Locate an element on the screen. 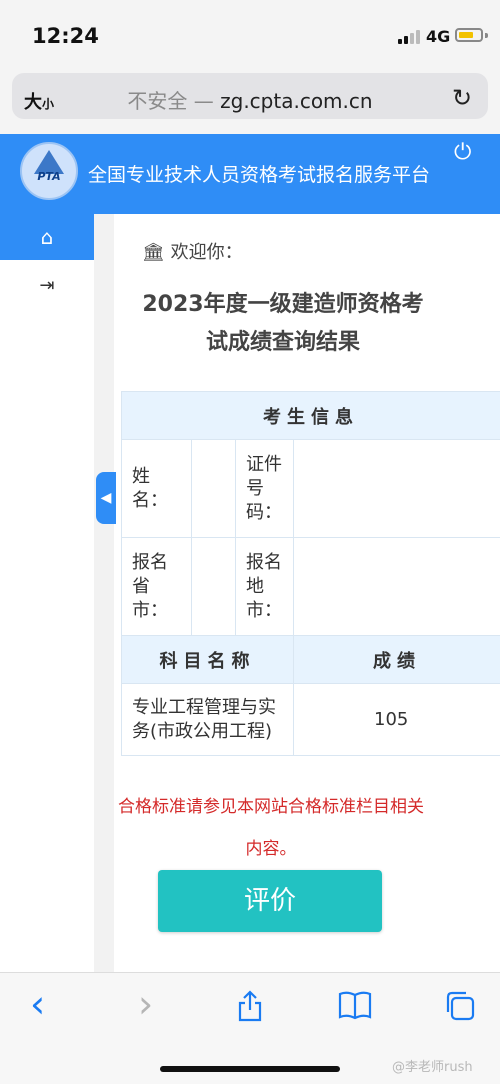 The height and width of the screenshot is (1084, 500). forward-icon: › is located at coordinates (145, 1004).